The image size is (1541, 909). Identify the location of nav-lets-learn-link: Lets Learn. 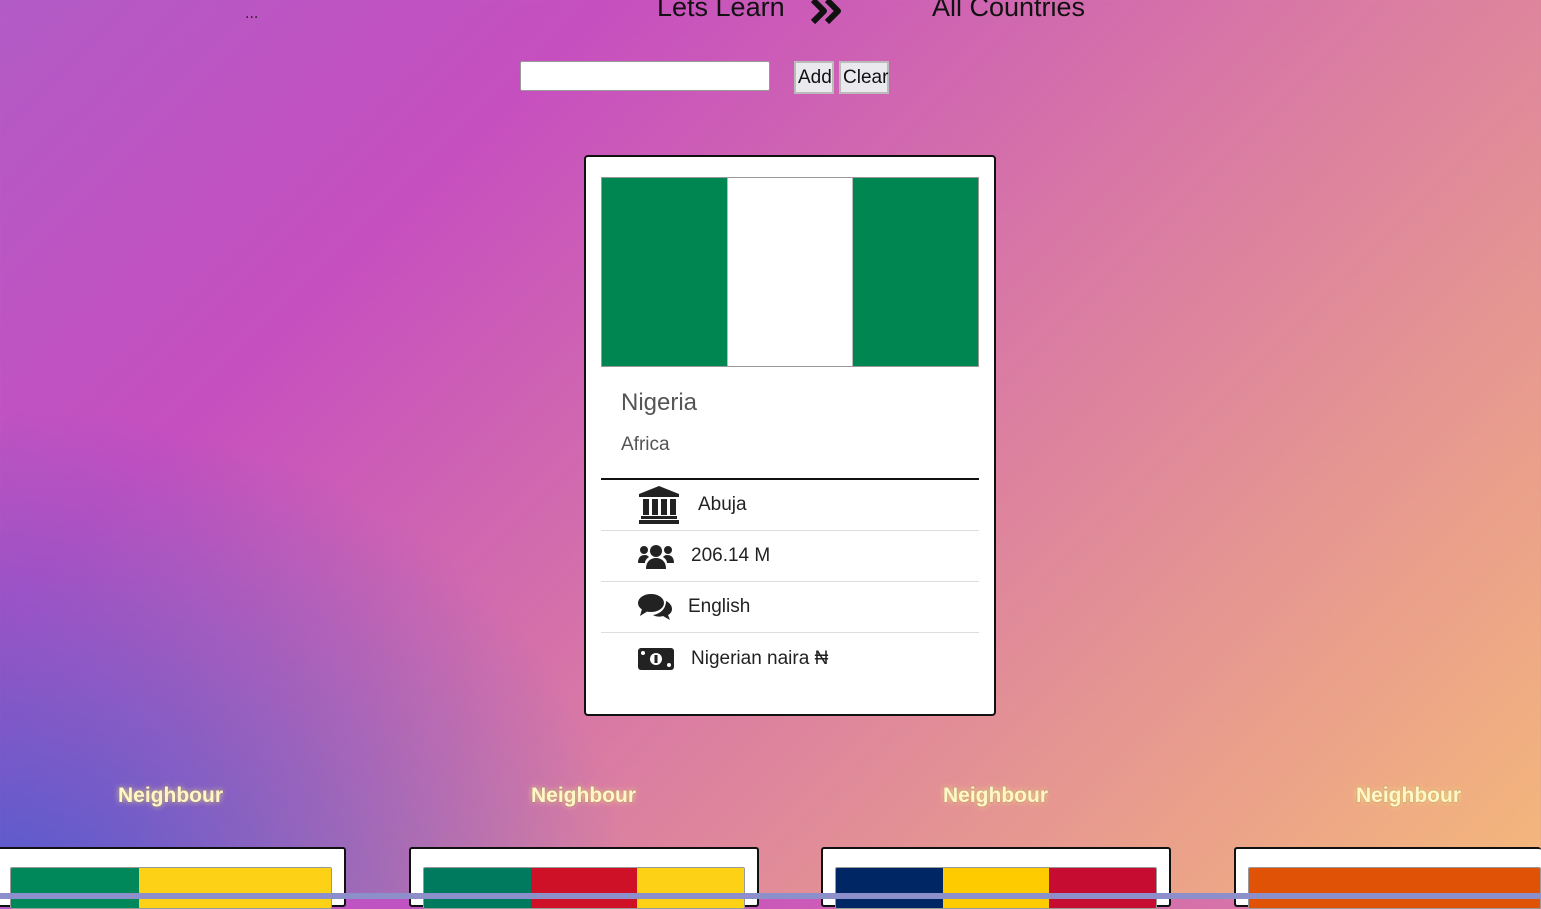
(721, 11).